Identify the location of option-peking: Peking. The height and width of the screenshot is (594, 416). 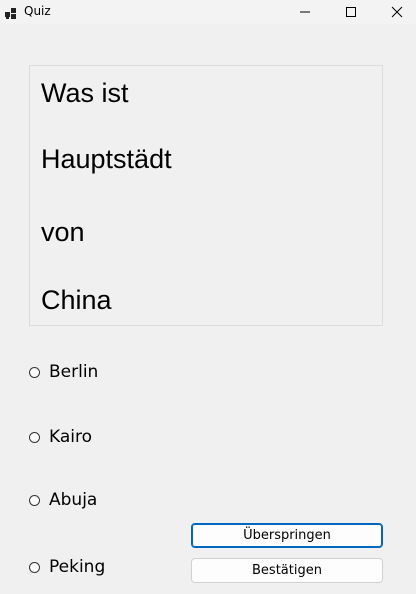
(67, 567).